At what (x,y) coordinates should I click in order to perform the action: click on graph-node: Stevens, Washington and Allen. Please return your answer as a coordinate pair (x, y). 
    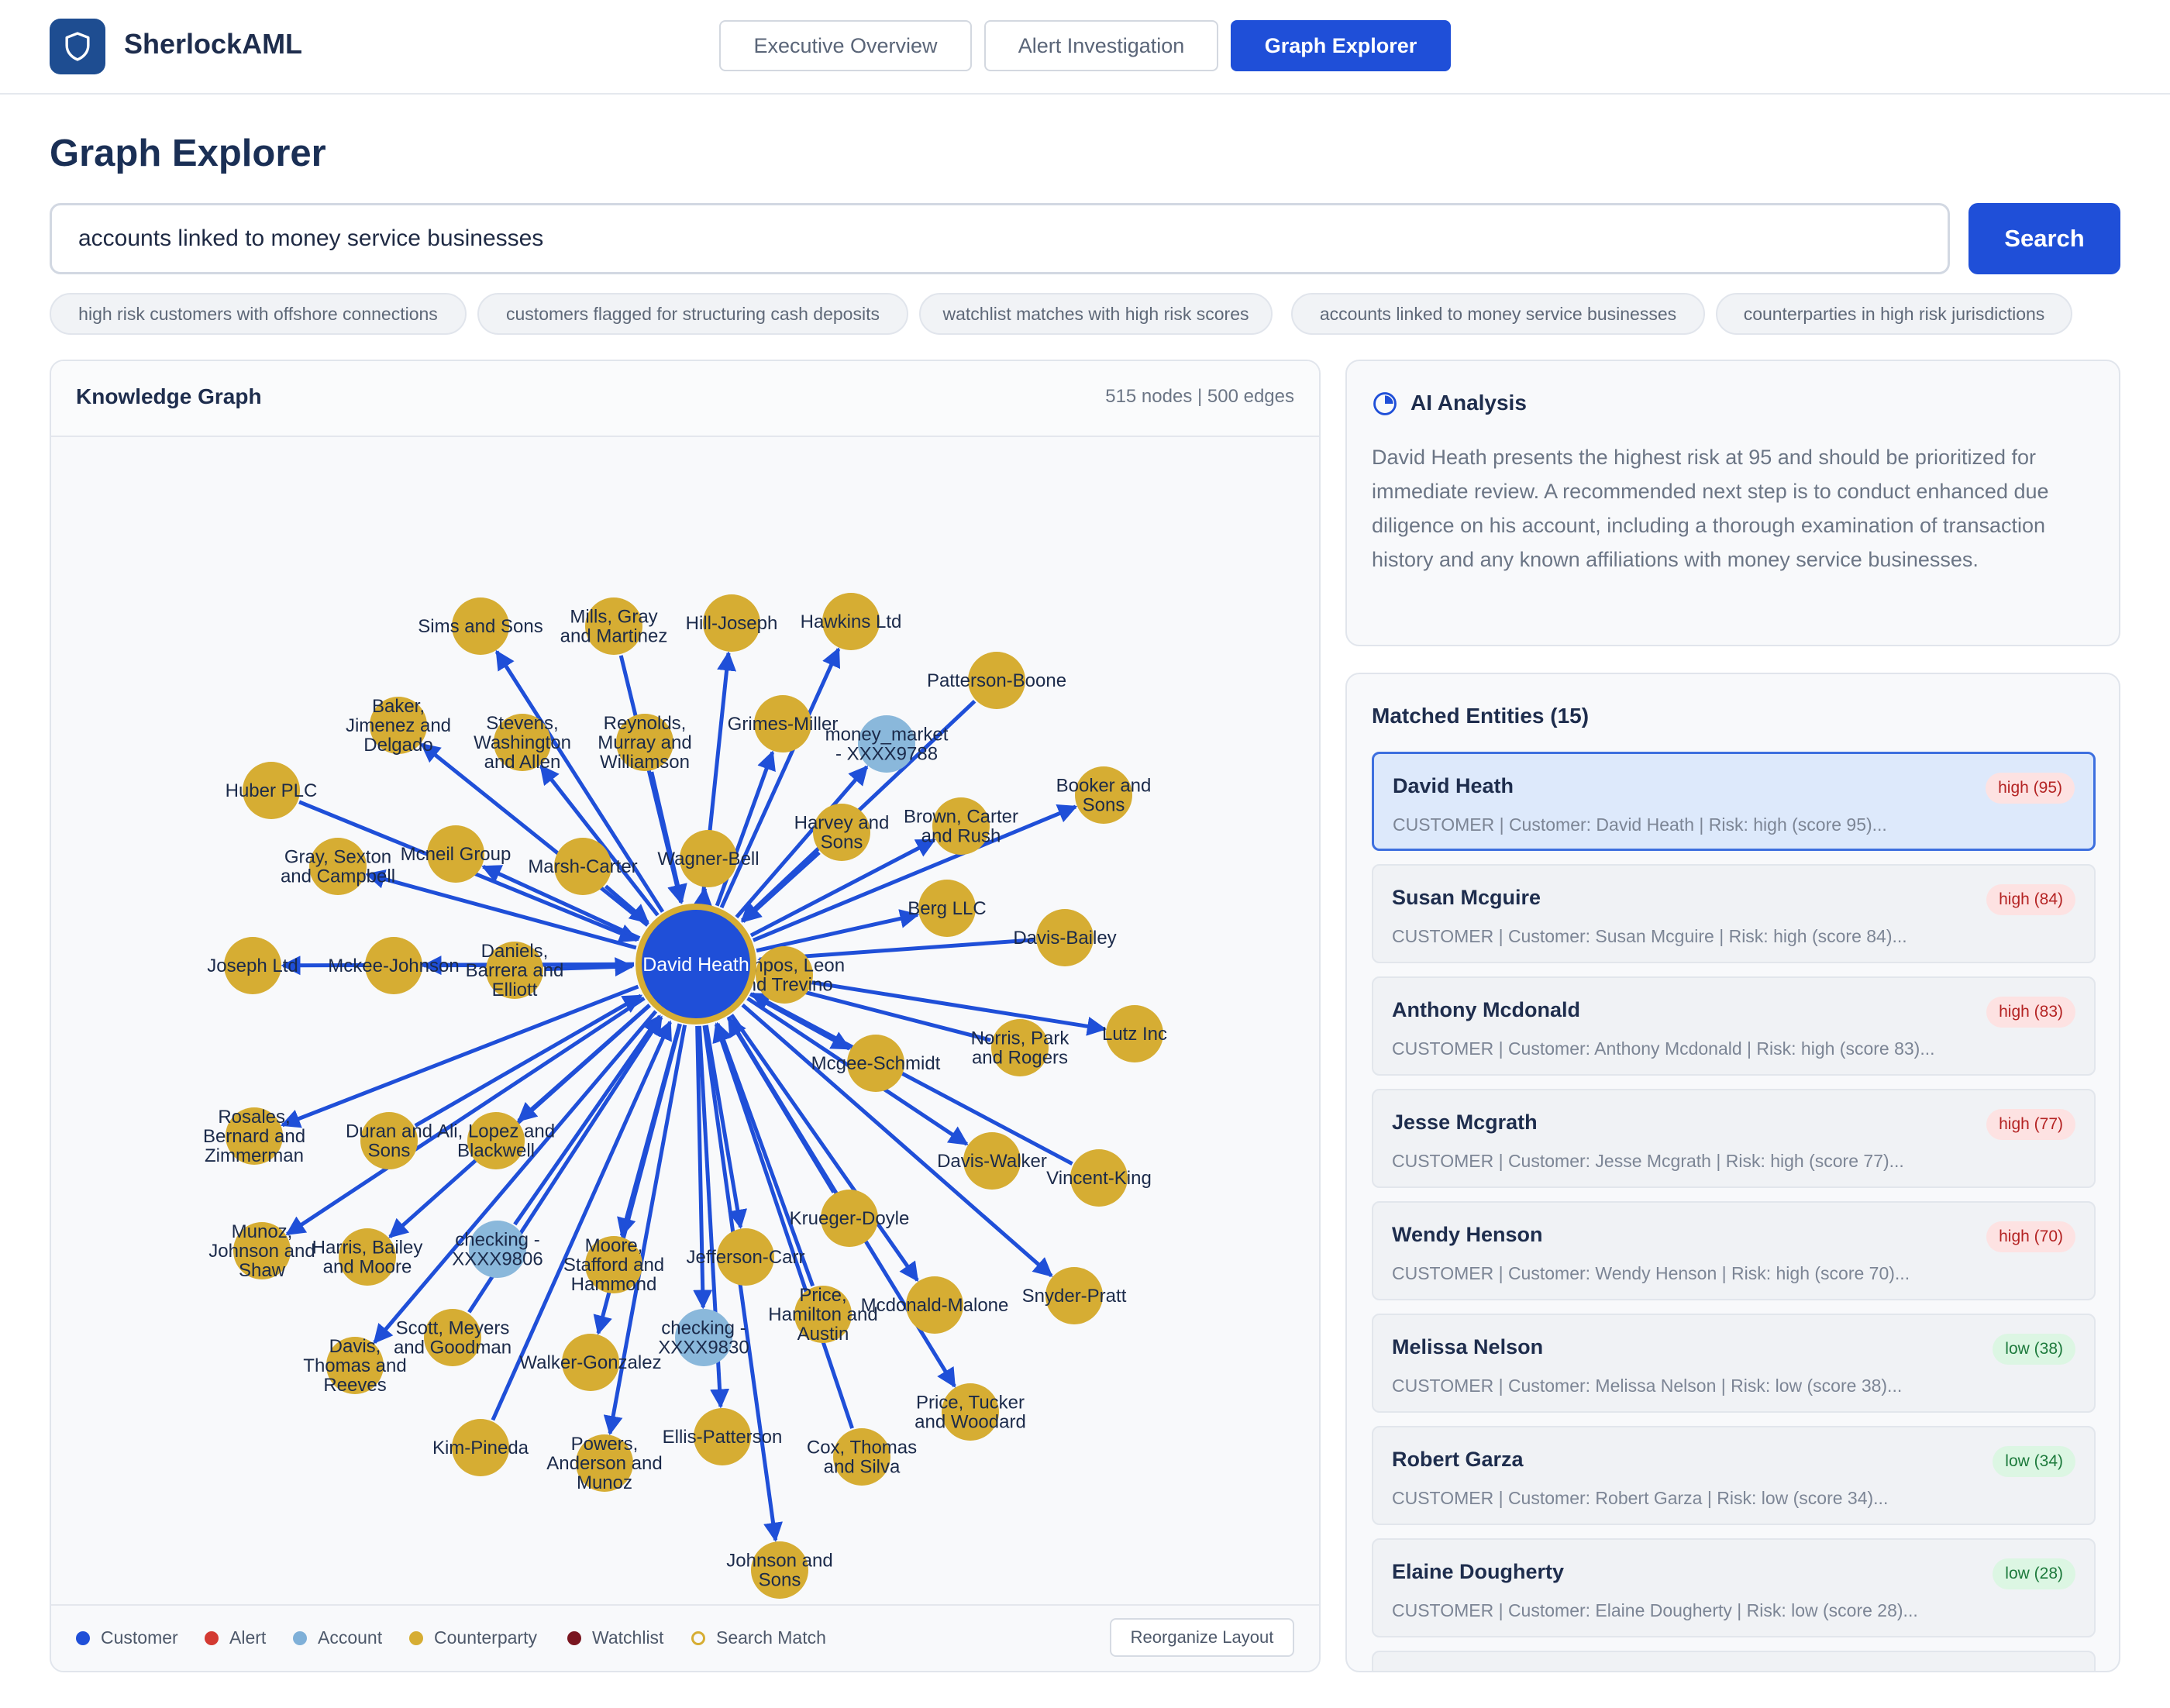
    Looking at the image, I should click on (522, 743).